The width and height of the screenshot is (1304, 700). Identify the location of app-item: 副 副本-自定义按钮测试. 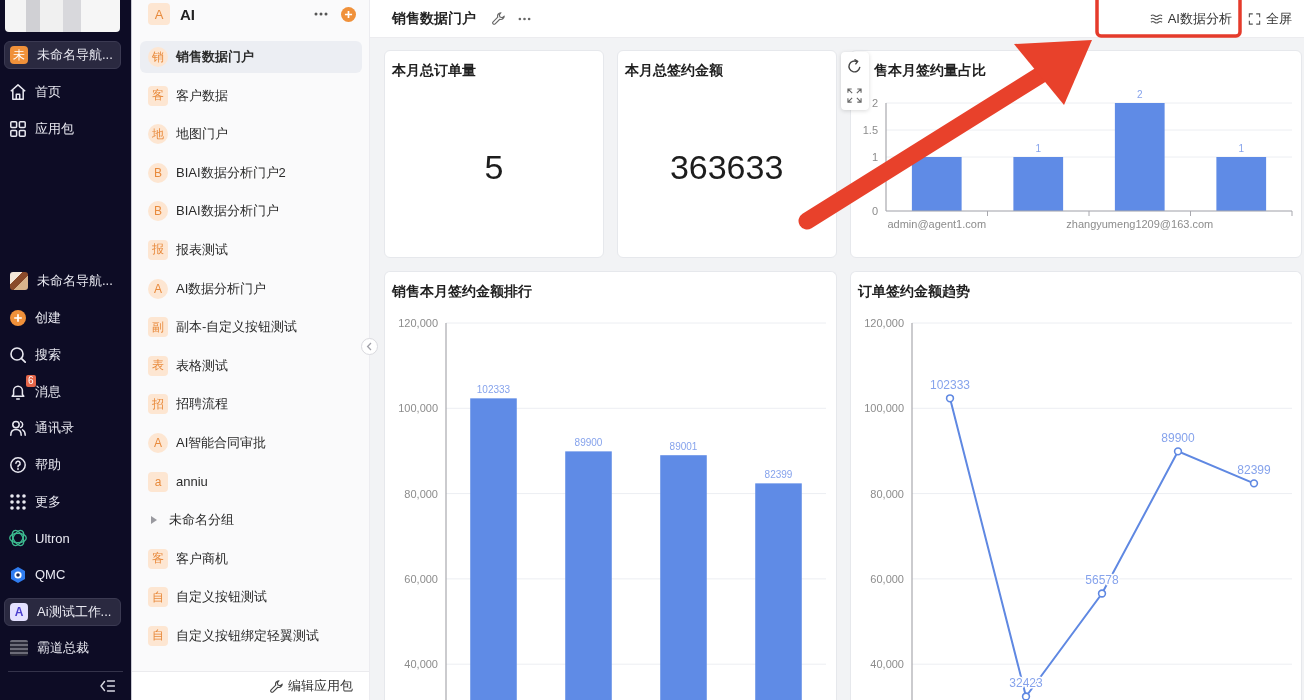
(251, 327).